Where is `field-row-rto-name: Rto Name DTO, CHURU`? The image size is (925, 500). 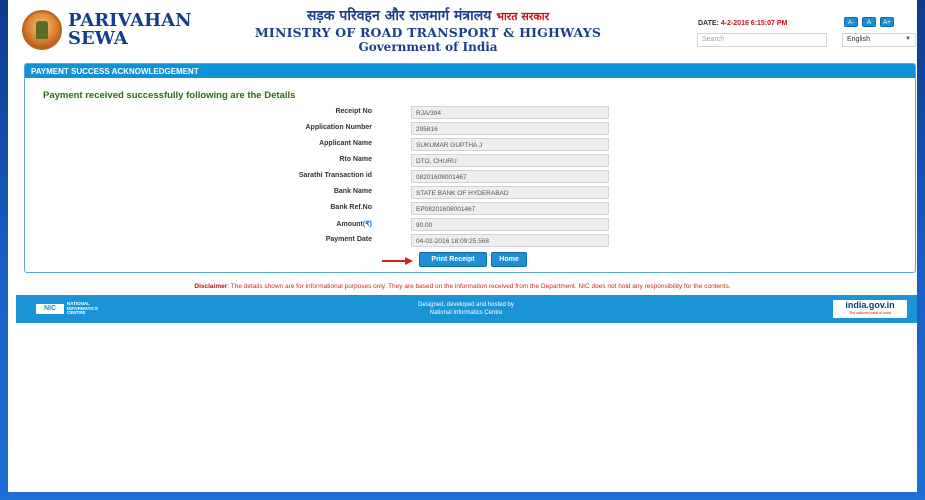 field-row-rto-name: Rto Name DTO, CHURU is located at coordinates (471, 160).